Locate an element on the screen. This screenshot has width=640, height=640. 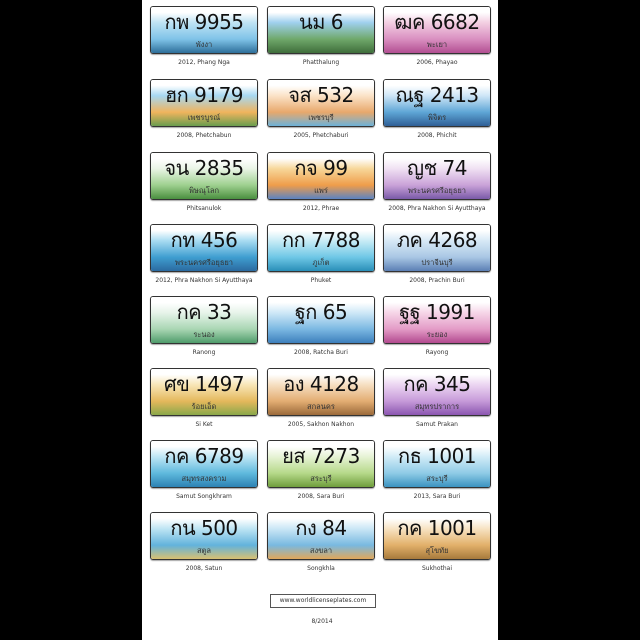
plate-province: แพร่ is located at coordinates (321, 190).